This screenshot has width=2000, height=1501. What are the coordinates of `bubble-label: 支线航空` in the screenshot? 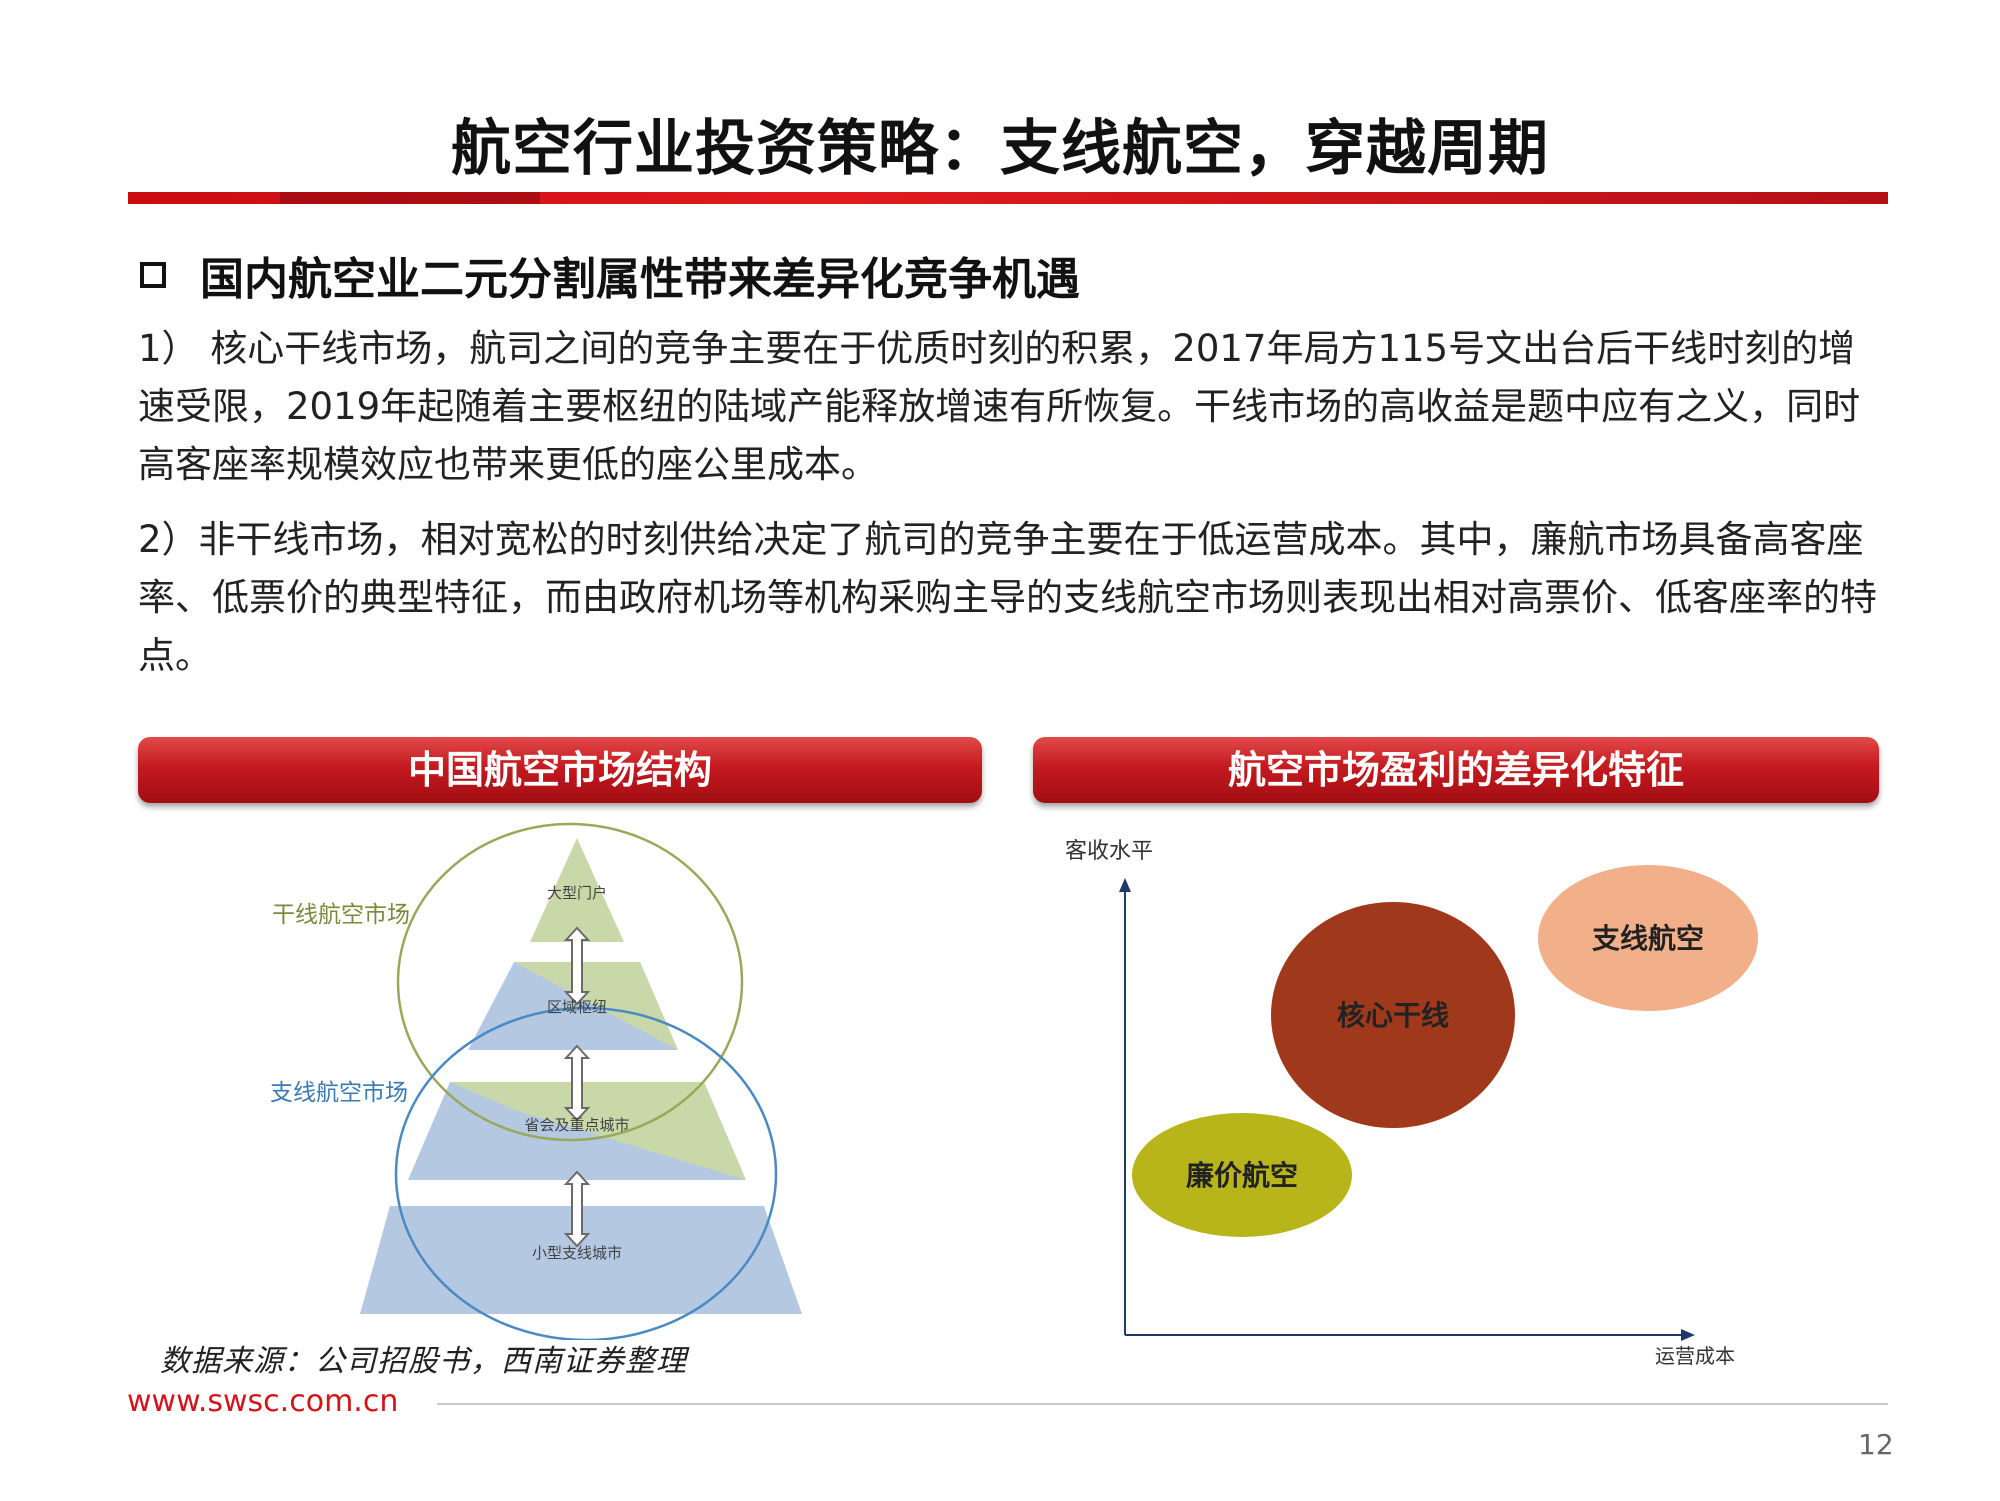 It's located at (1648, 938).